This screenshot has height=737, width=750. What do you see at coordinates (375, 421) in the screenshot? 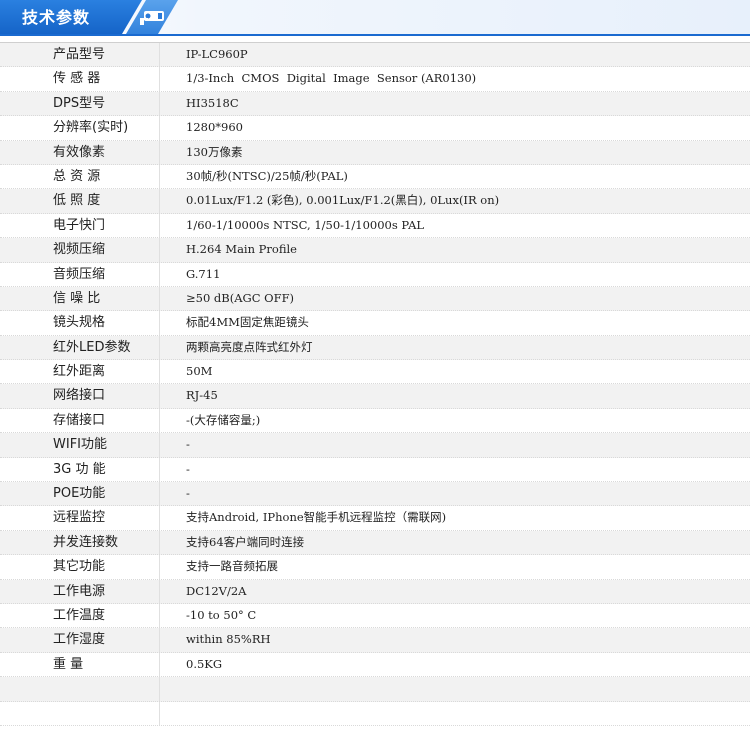
I see `spec-row: 存储接口 -(大存储容量;)` at bounding box center [375, 421].